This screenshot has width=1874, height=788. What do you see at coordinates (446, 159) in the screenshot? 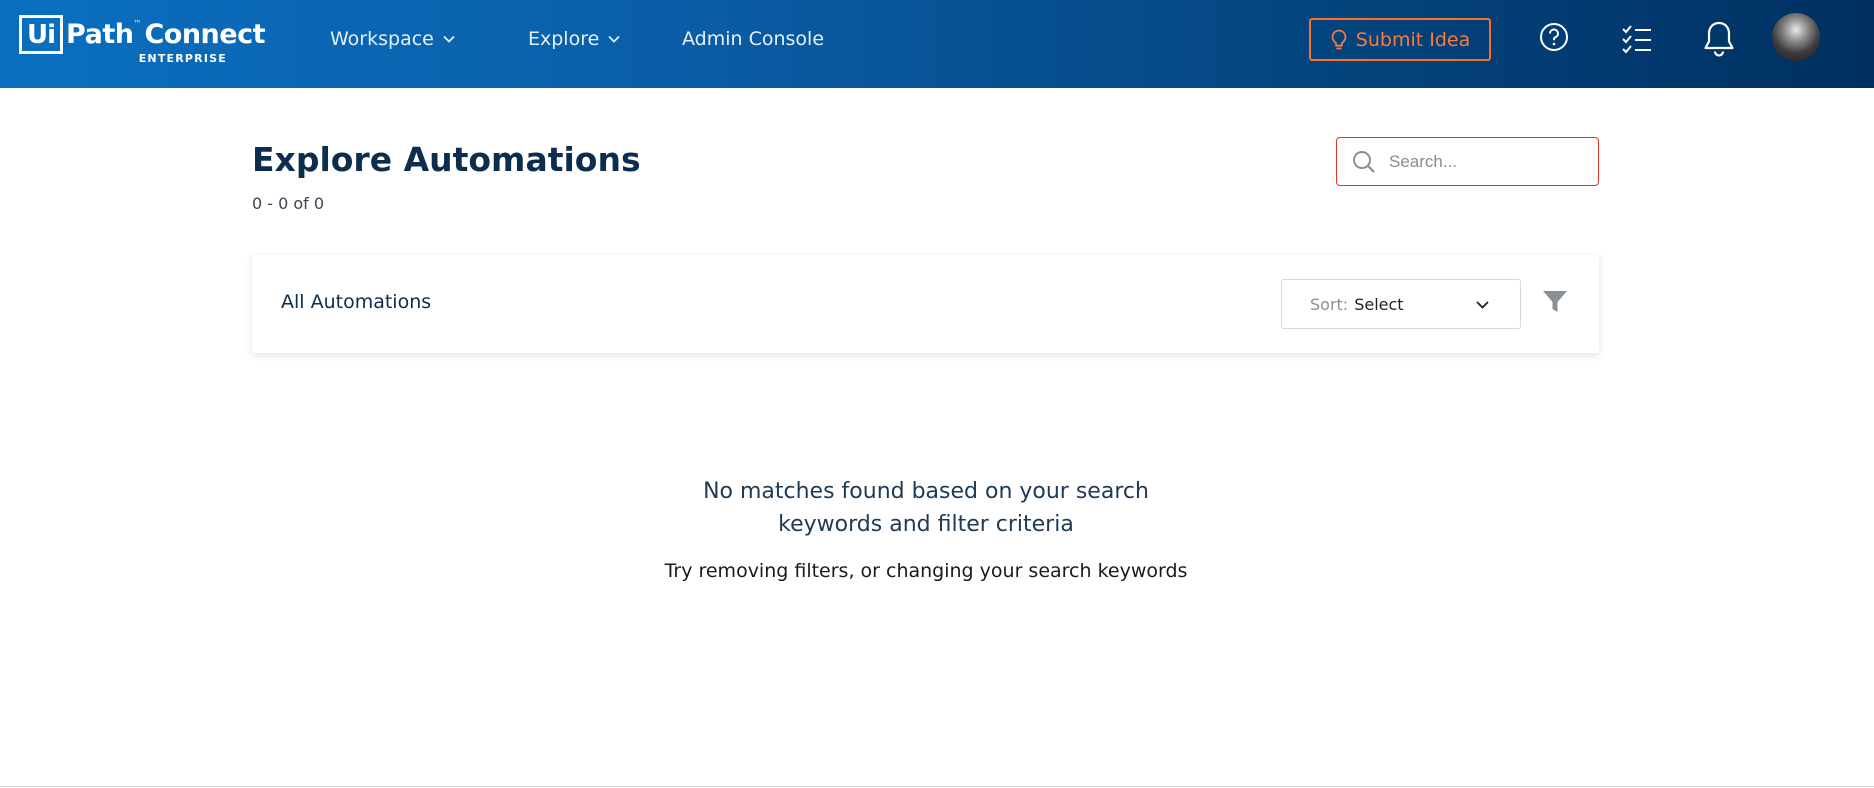
I see `page-title: Explore Automations` at bounding box center [446, 159].